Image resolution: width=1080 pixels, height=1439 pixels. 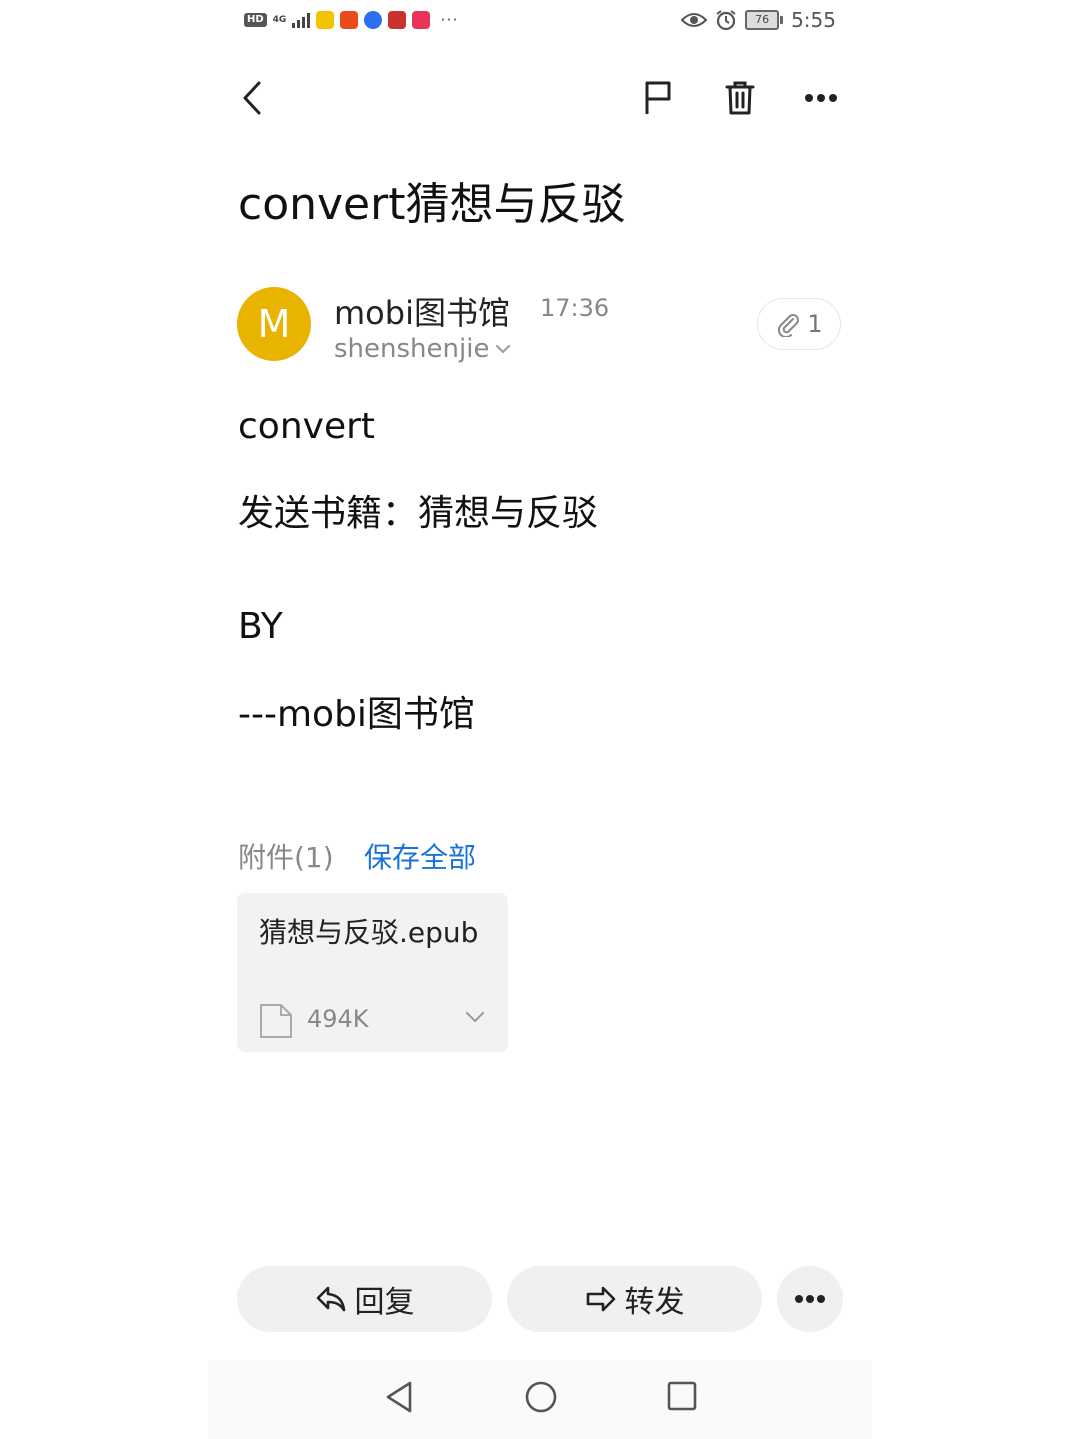 What do you see at coordinates (369, 932) in the screenshot?
I see `attachment-name: 猜想与反驳.epub` at bounding box center [369, 932].